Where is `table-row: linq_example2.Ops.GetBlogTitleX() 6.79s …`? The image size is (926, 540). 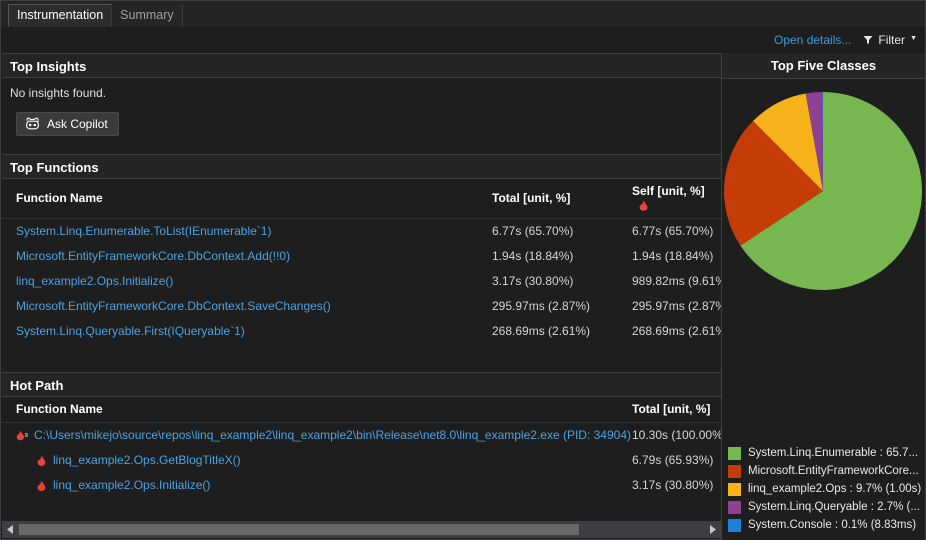
table-row: linq_example2.Ops.GetBlogTitleX() 6.79s … is located at coordinates (361, 460).